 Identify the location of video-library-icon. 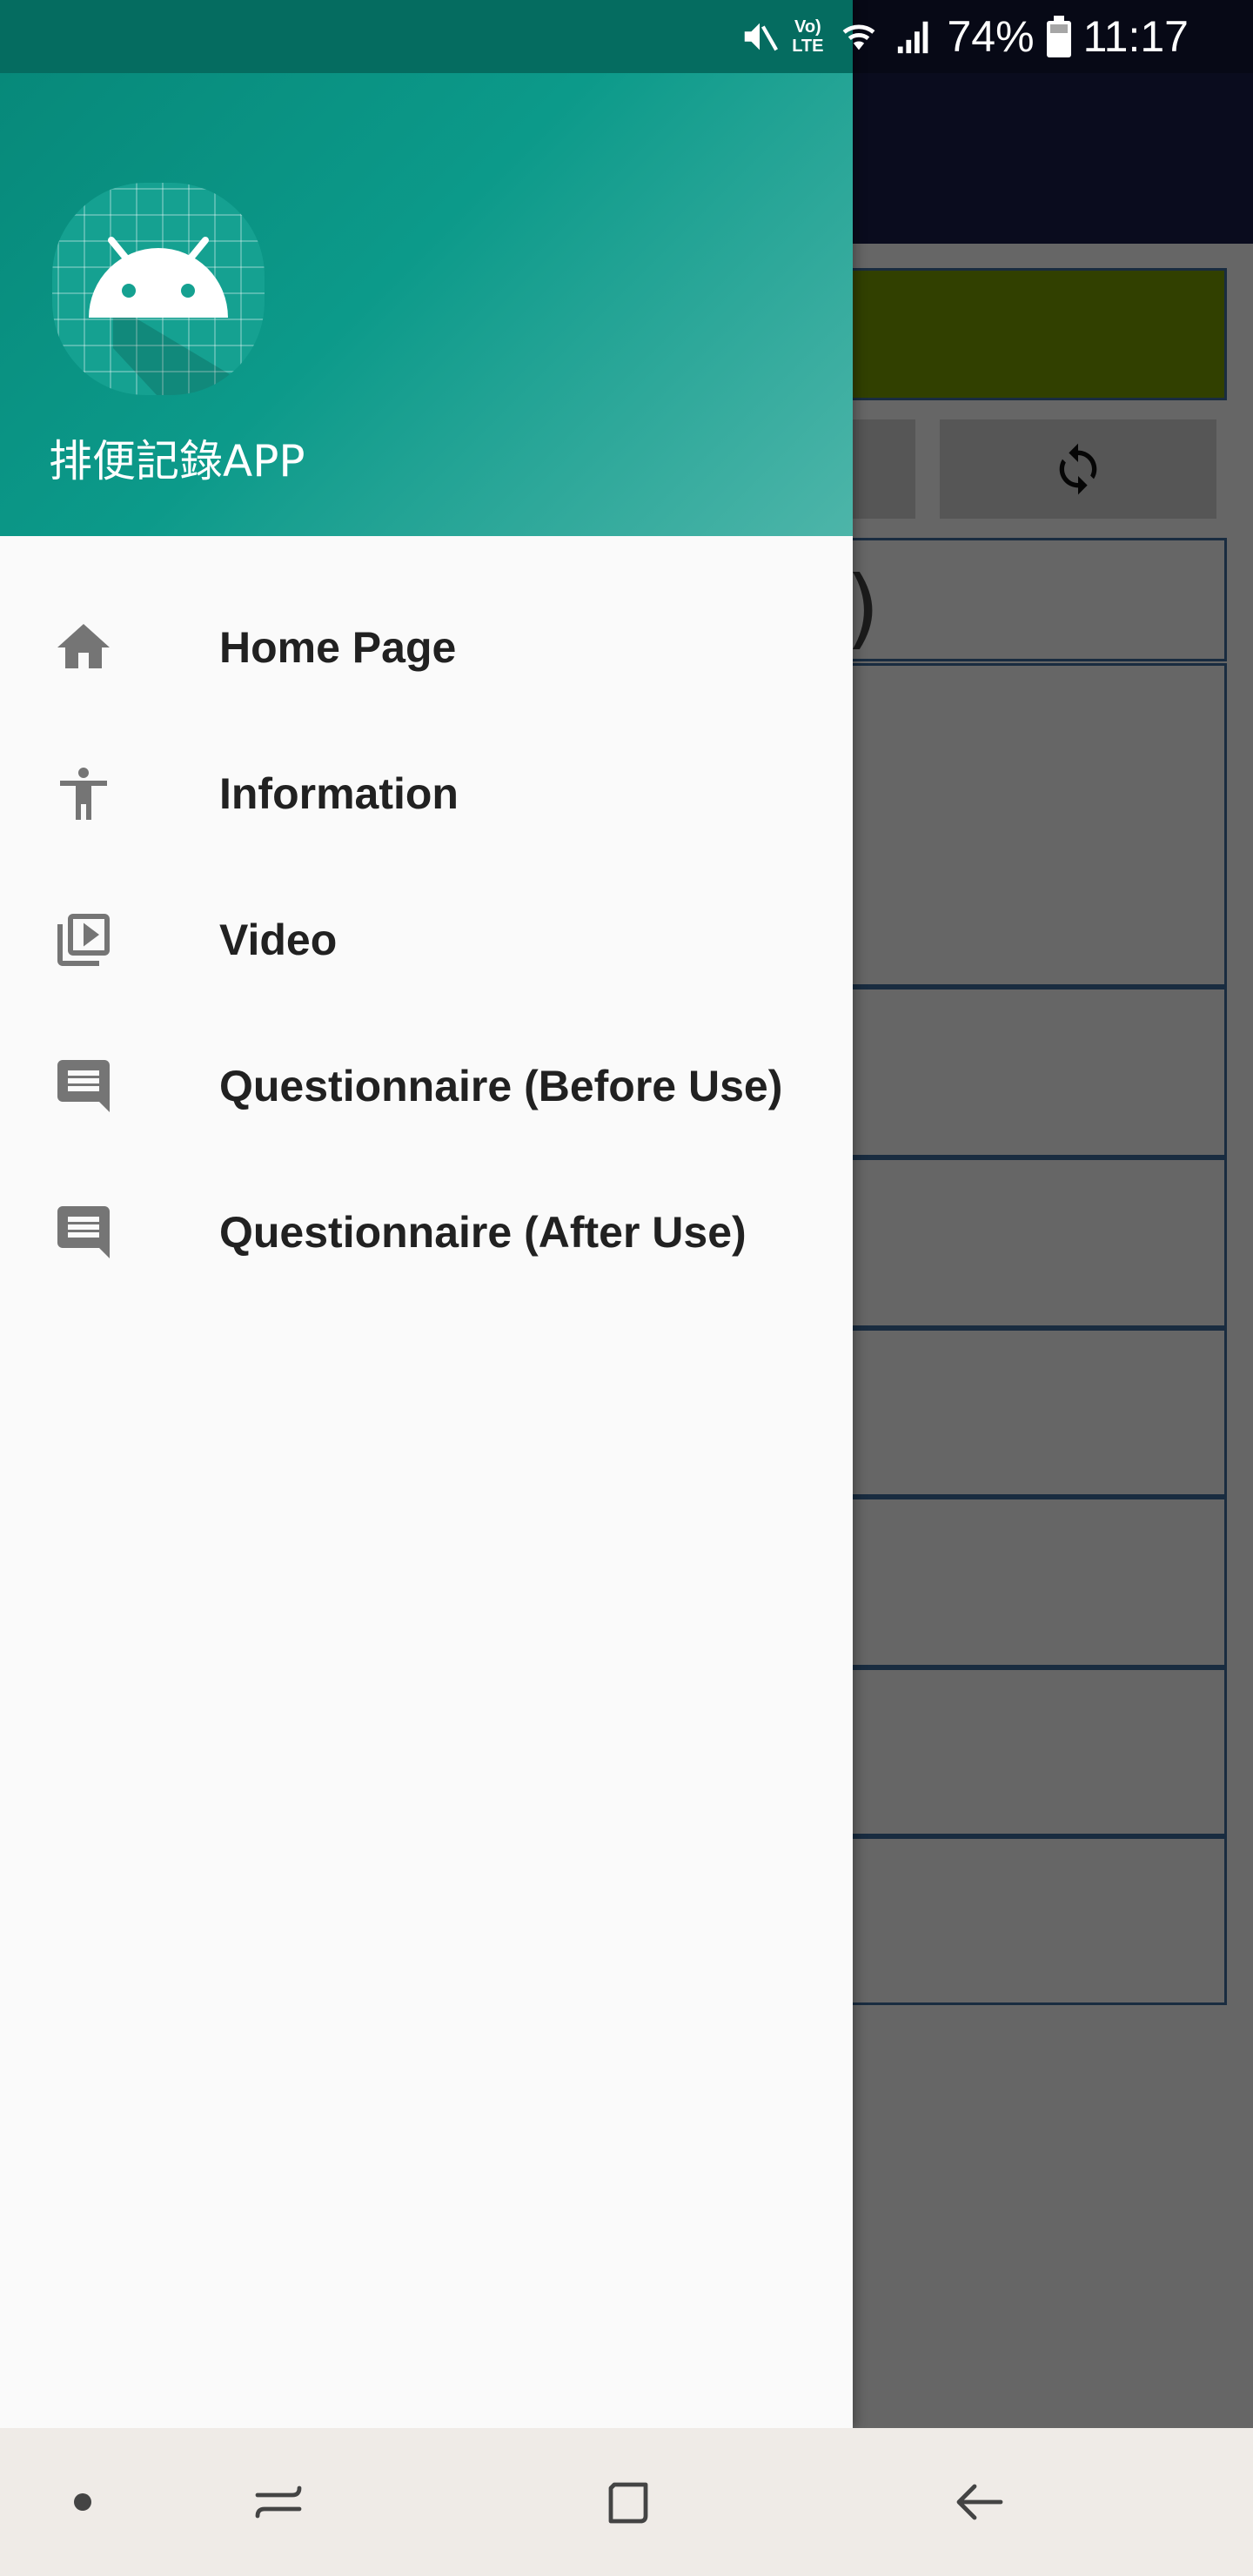
(83, 940).